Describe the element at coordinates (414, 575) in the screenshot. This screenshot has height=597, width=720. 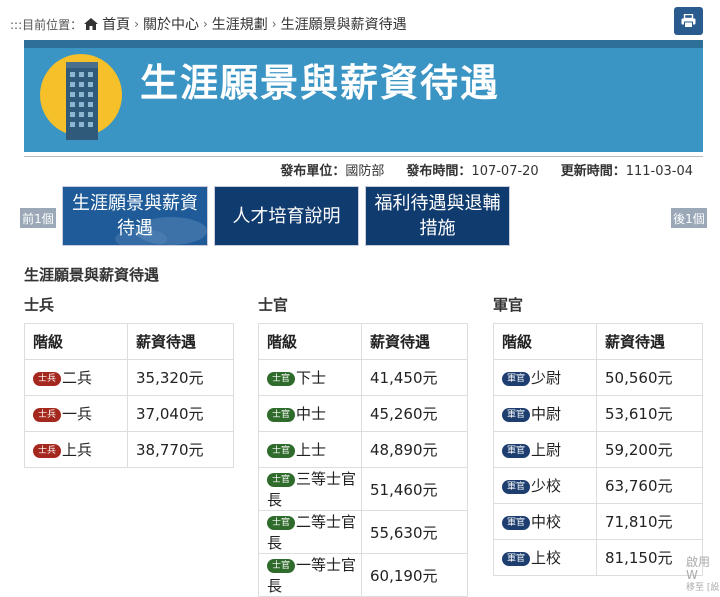
I see `pay-cell: 60,190元` at that location.